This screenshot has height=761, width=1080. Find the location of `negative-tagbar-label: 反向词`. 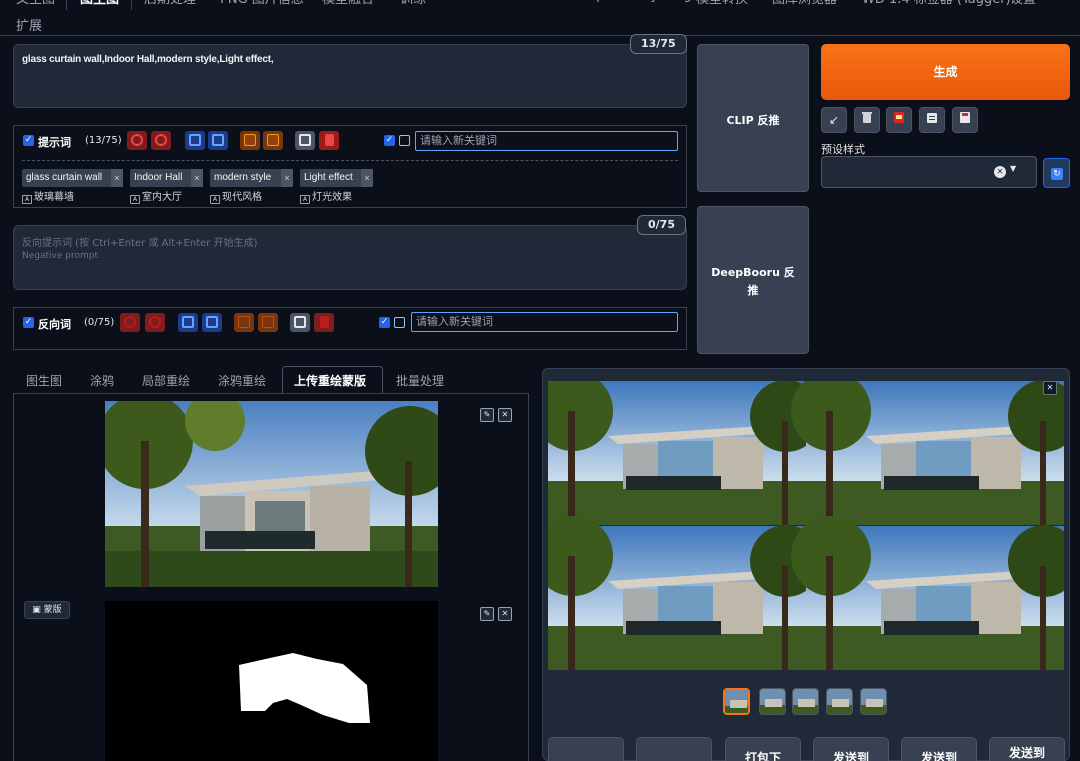

negative-tagbar-label: 反向词 is located at coordinates (54, 324).